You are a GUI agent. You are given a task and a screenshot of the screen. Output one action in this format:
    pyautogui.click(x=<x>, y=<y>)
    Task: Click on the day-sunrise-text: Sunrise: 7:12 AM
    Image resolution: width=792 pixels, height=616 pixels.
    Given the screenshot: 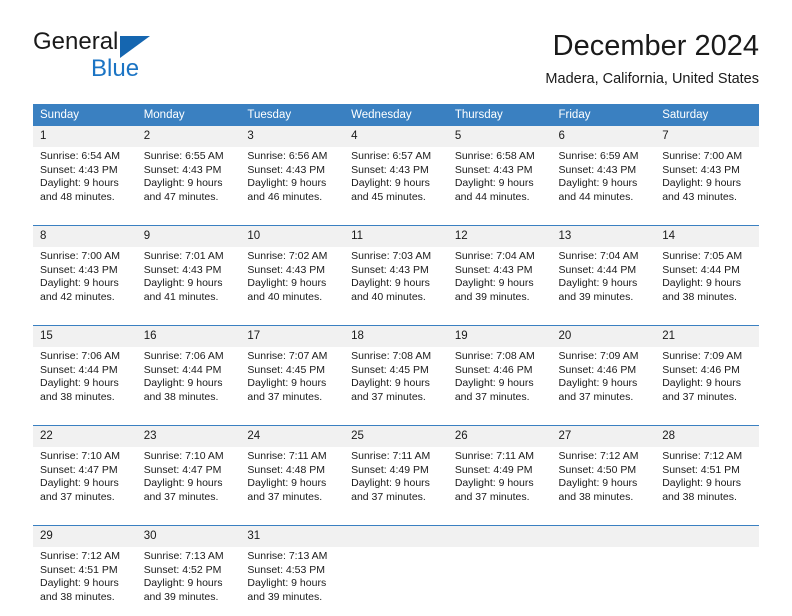 What is the action you would take?
    pyautogui.click(x=598, y=456)
    